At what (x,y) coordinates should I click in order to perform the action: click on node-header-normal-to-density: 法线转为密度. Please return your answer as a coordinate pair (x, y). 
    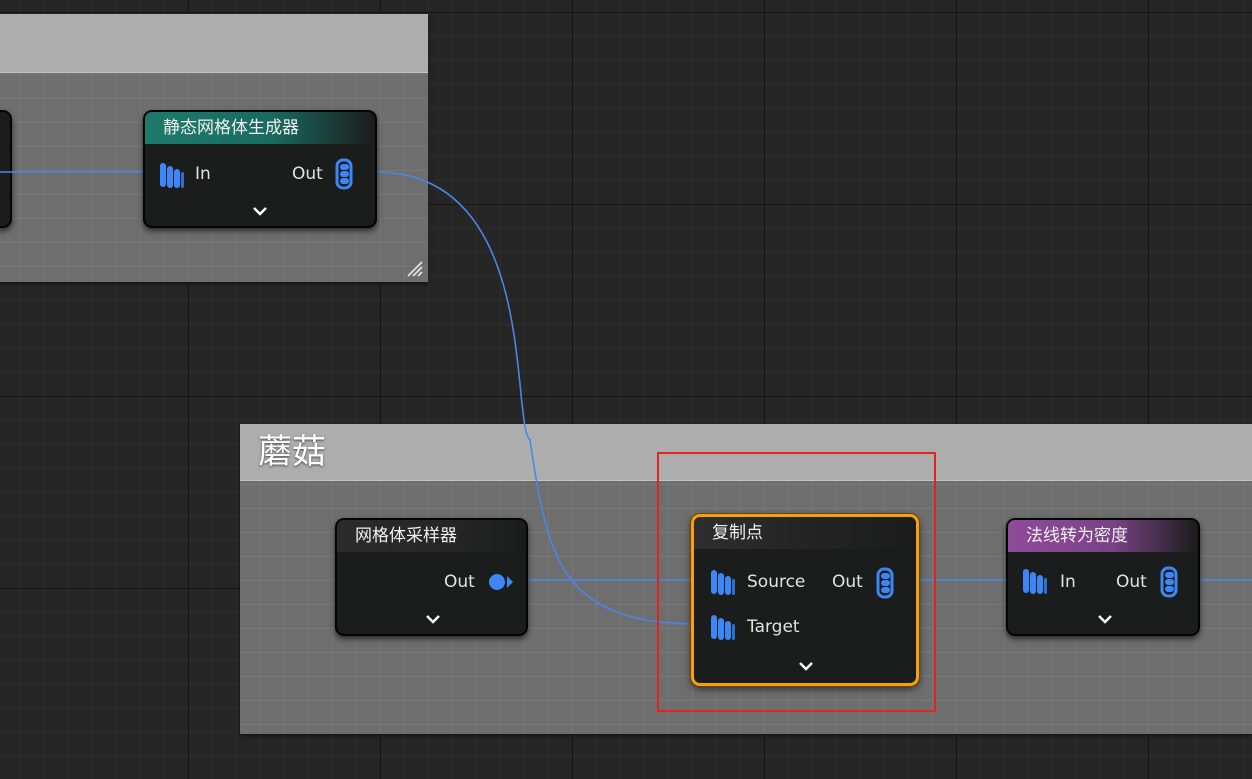
    Looking at the image, I should click on (1103, 536).